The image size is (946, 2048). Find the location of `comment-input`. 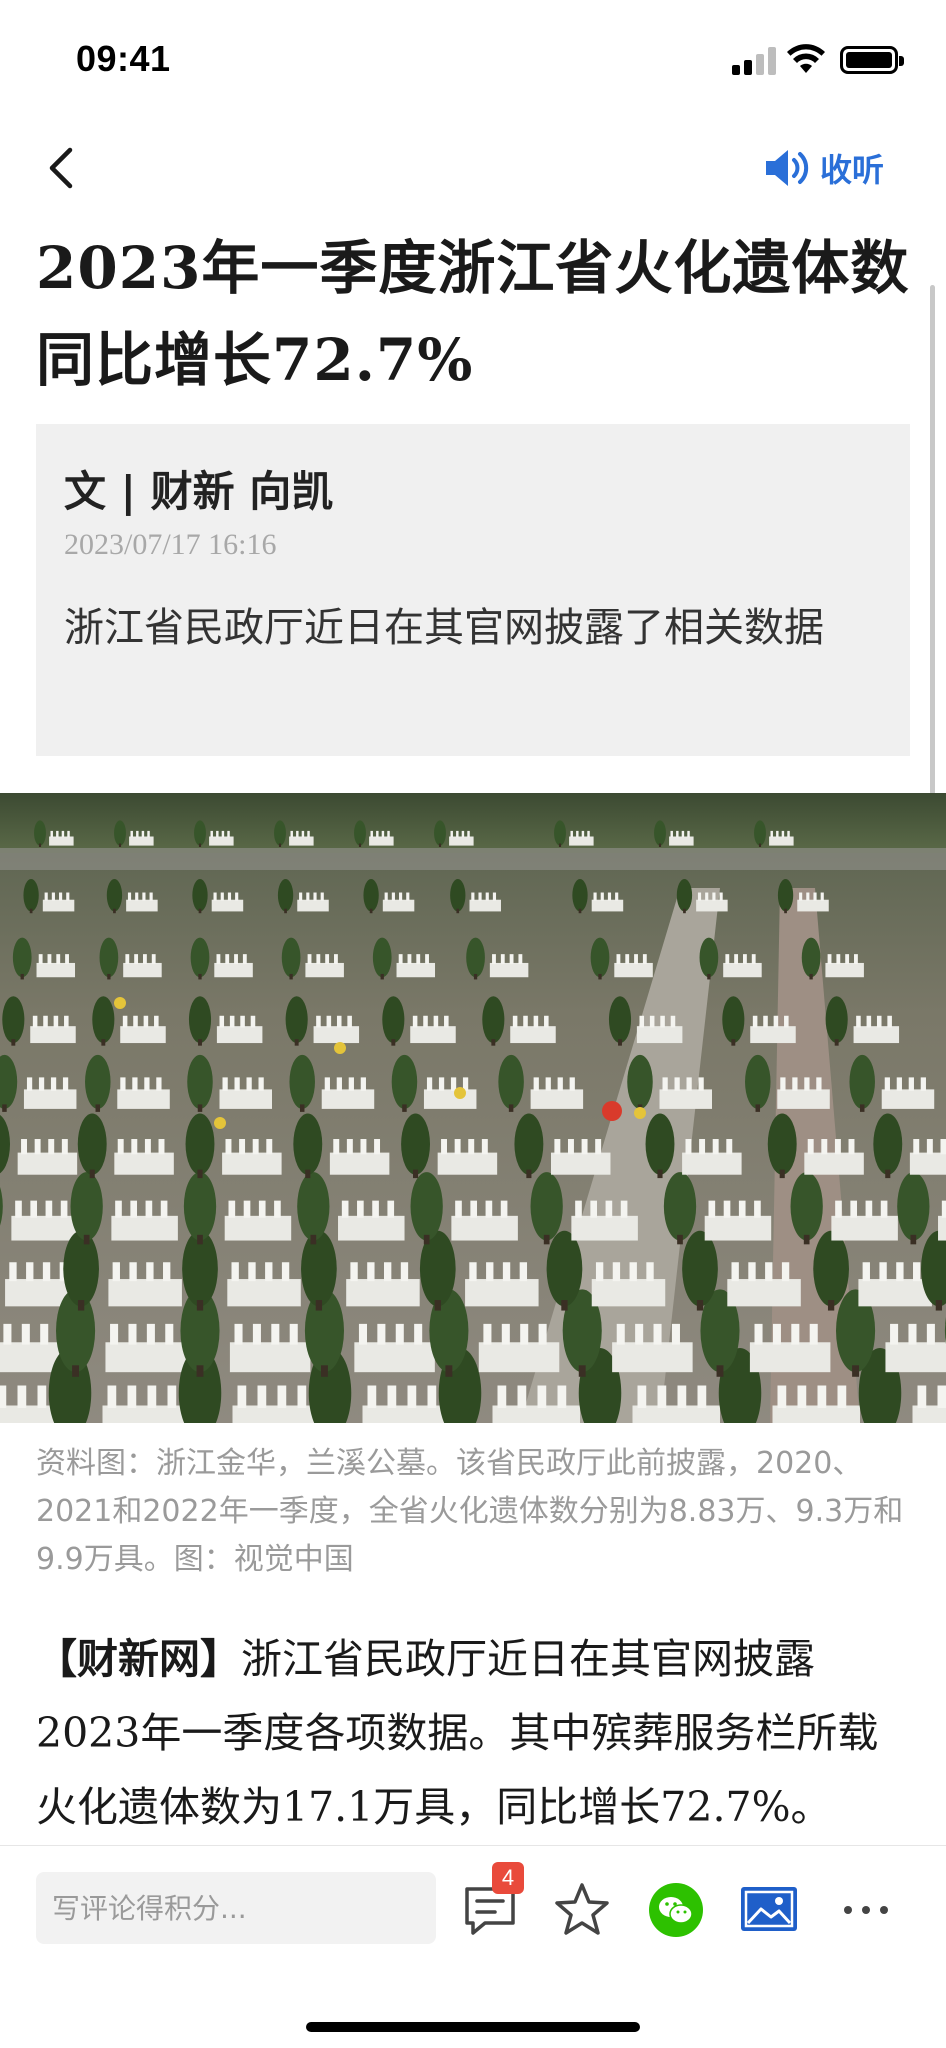

comment-input is located at coordinates (236, 1908).